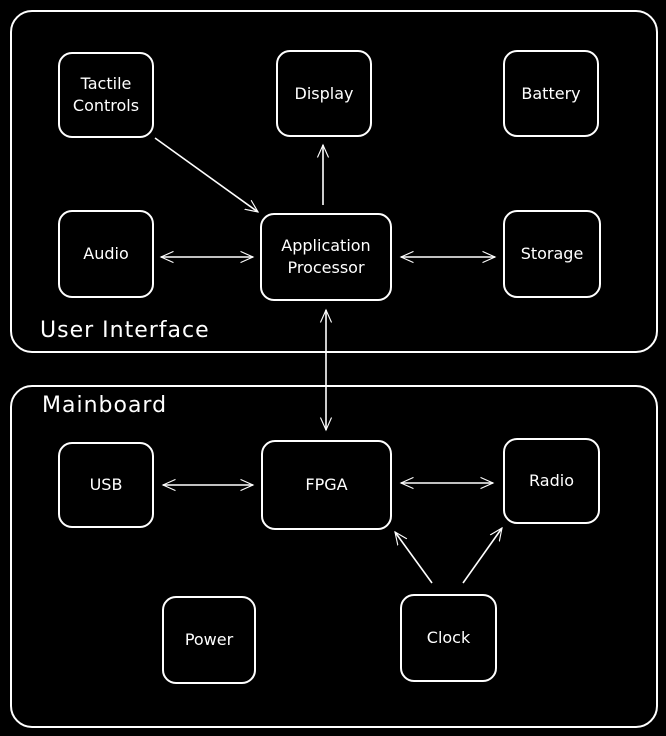  Describe the element at coordinates (482, 556) in the screenshot. I see `arrow-clock-to-radio` at that location.